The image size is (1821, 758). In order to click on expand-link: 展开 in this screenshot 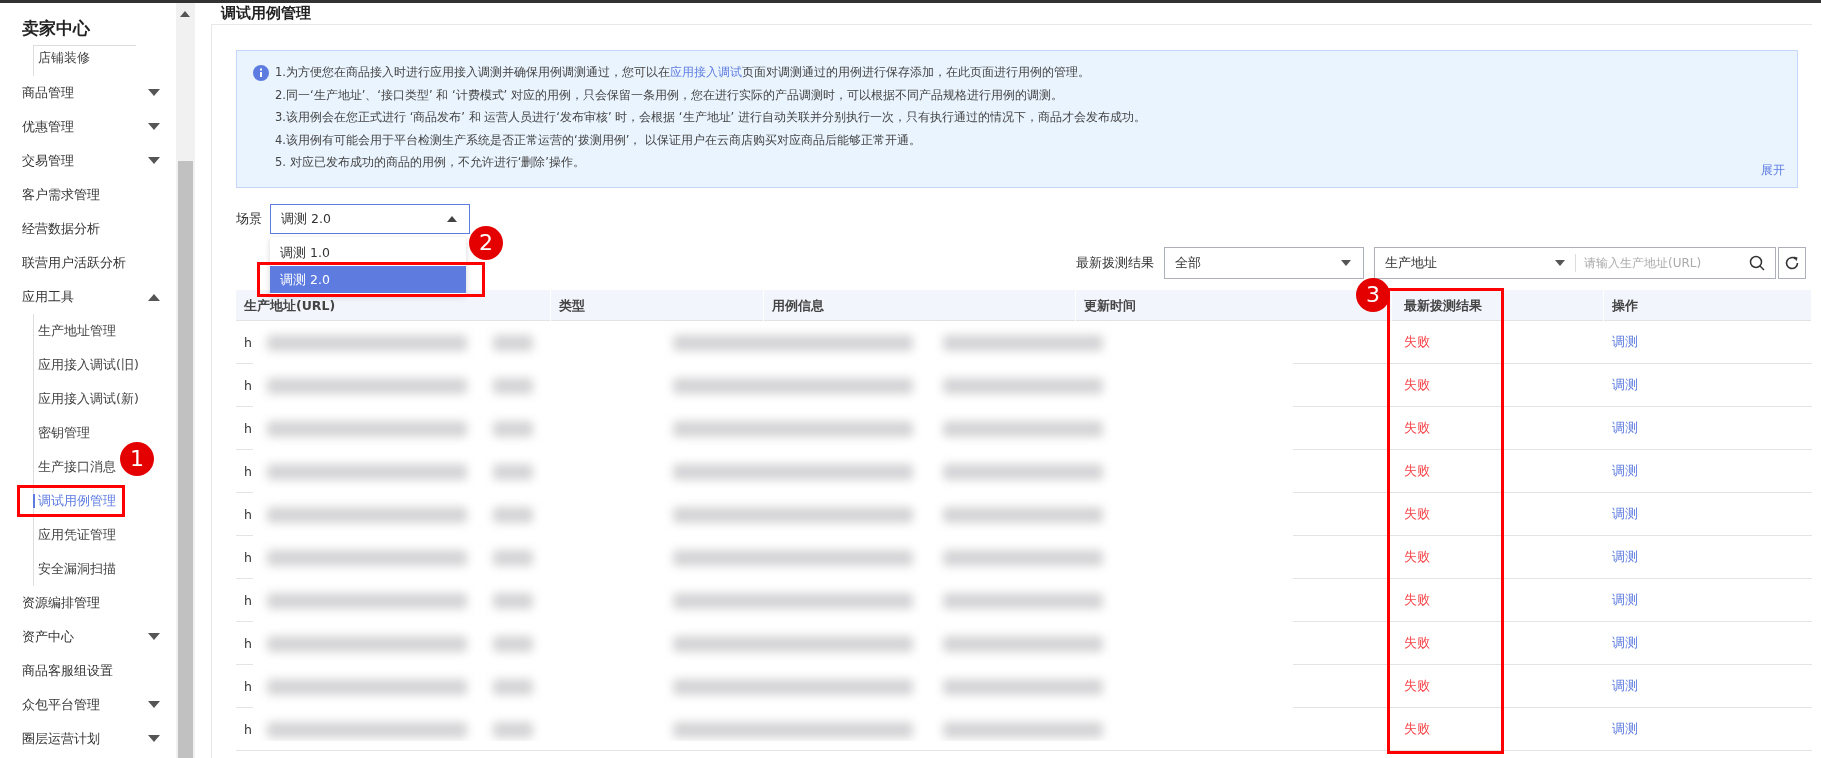, I will do `click(1773, 170)`.